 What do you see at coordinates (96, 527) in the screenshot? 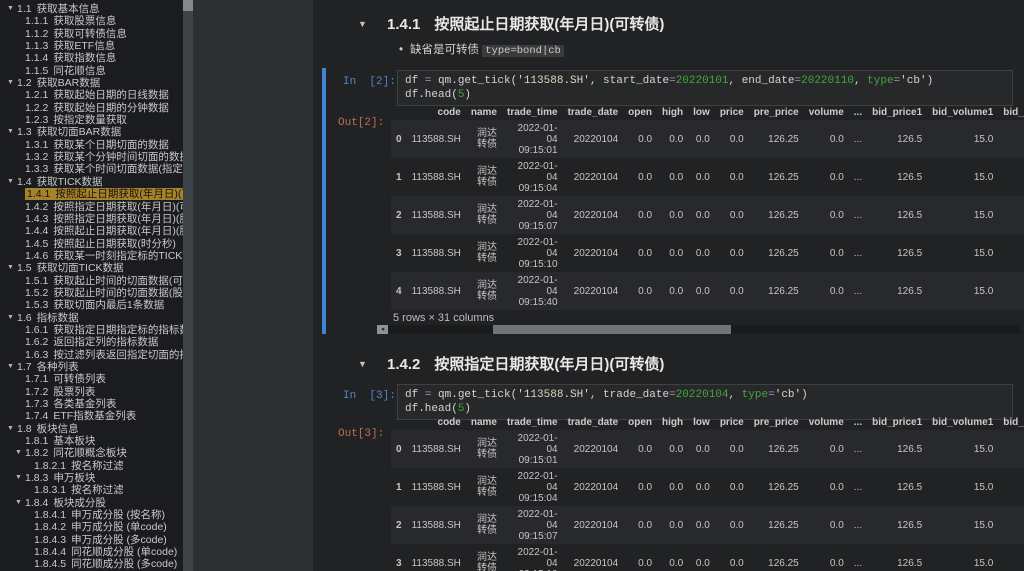
I see `toc-item-1.8.4.2: 1.8.4.2 申万成分股 (单code)` at bounding box center [96, 527].